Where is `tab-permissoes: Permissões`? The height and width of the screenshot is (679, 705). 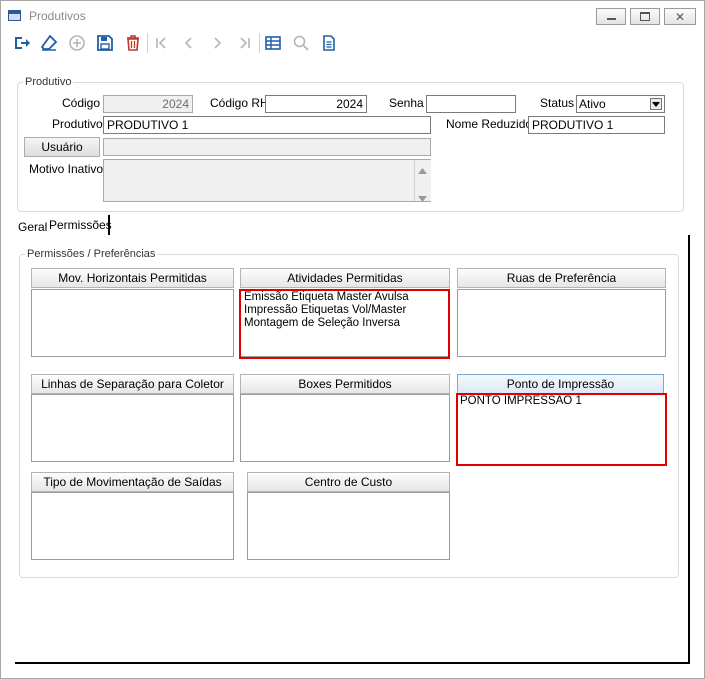 tab-permissoes: Permissões is located at coordinates (80, 225).